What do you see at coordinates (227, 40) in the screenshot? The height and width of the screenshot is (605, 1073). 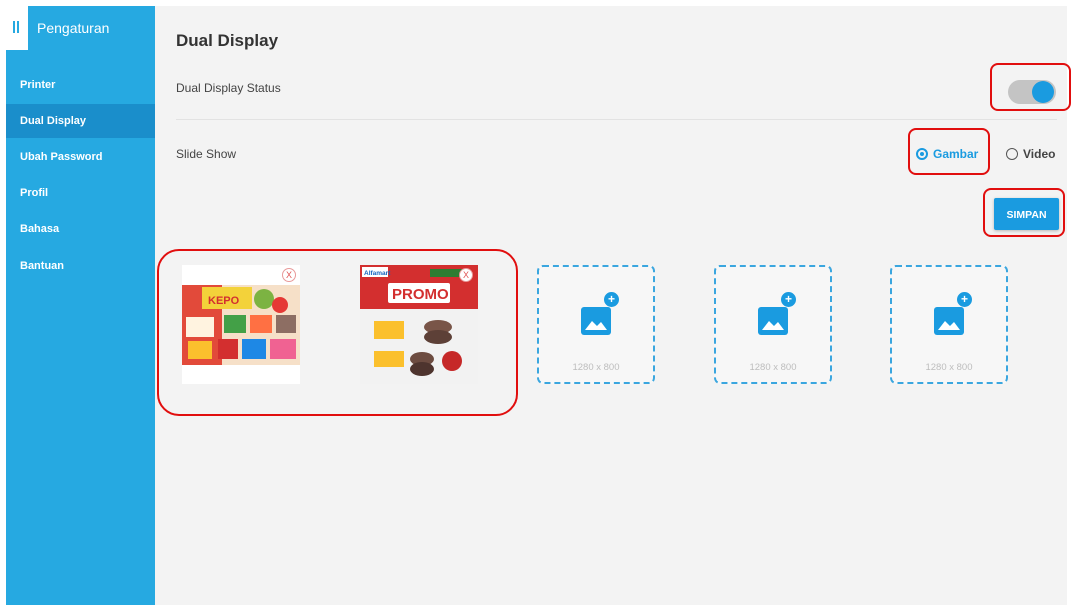 I see `page-title: Dual Display` at bounding box center [227, 40].